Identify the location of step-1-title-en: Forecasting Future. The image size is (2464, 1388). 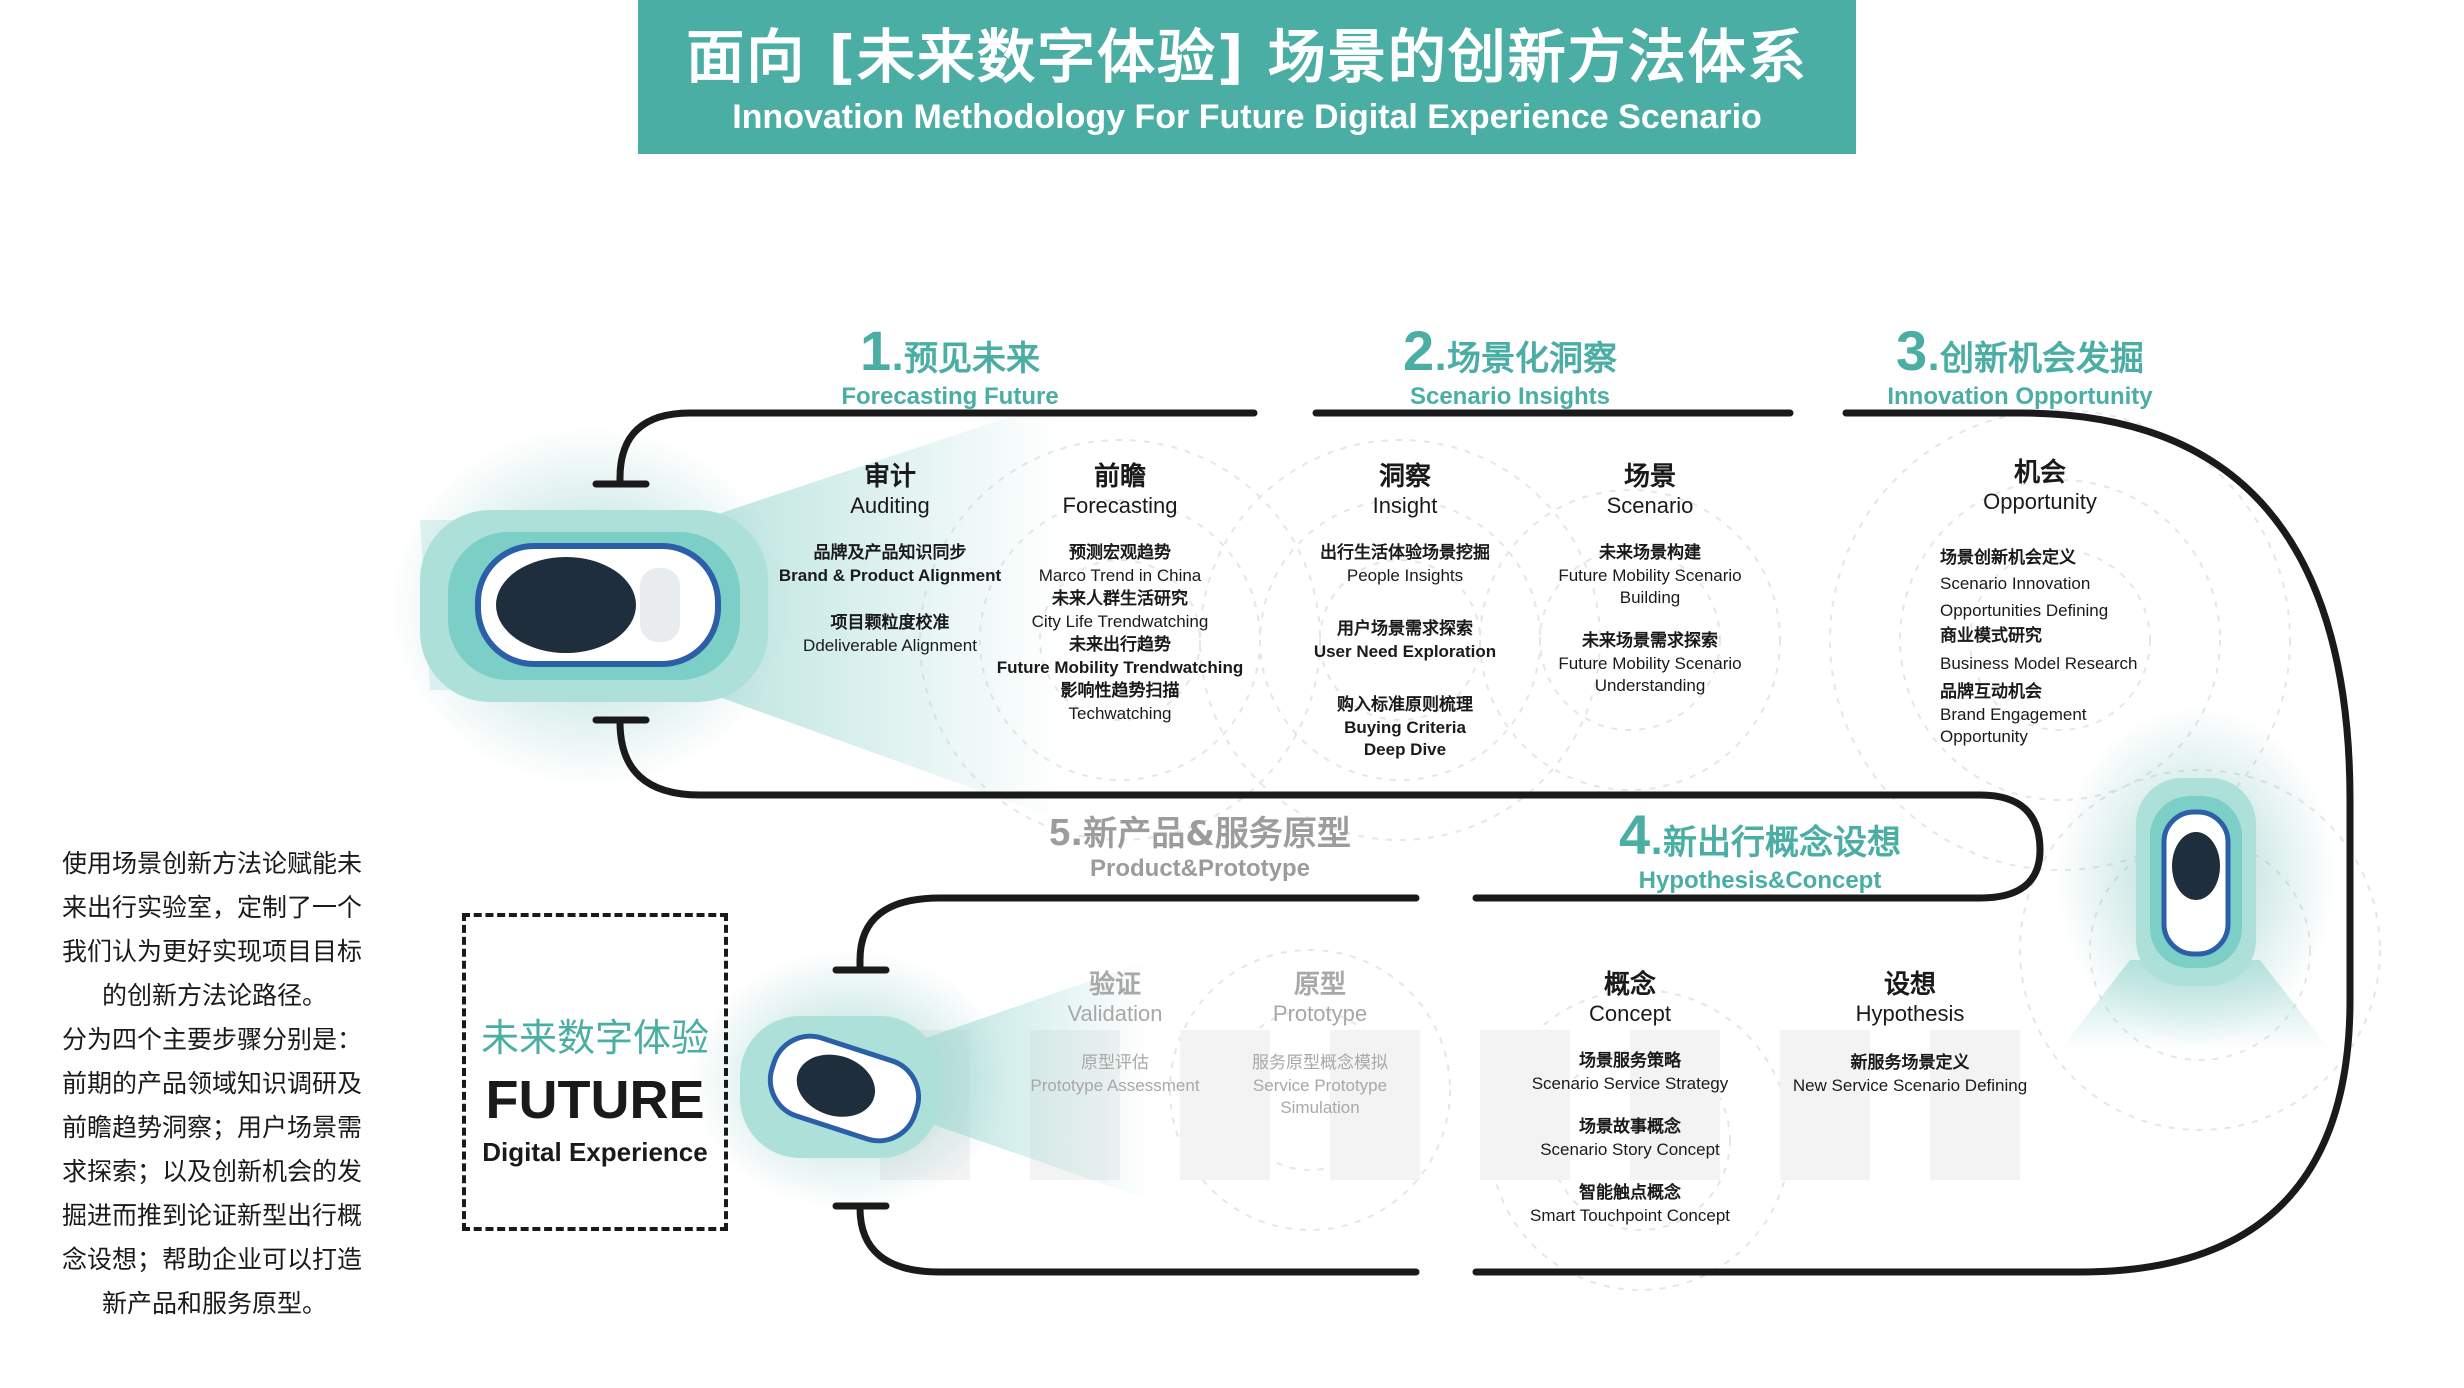
(950, 396).